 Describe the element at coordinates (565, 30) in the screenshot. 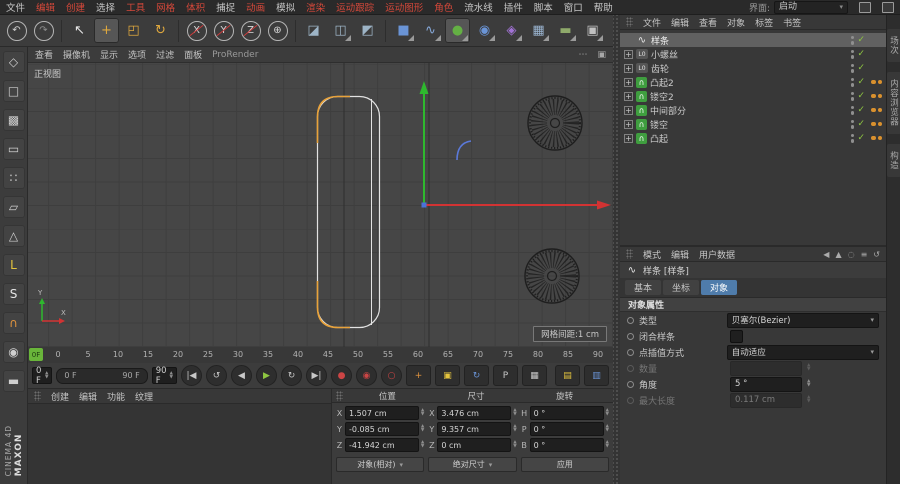

I see `add-floor-icon: ▬` at that location.